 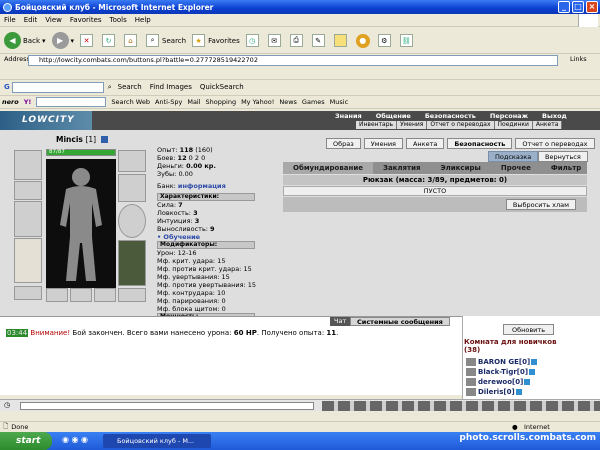 What do you see at coordinates (578, 59) in the screenshot?
I see `links-label: Links` at bounding box center [578, 59].